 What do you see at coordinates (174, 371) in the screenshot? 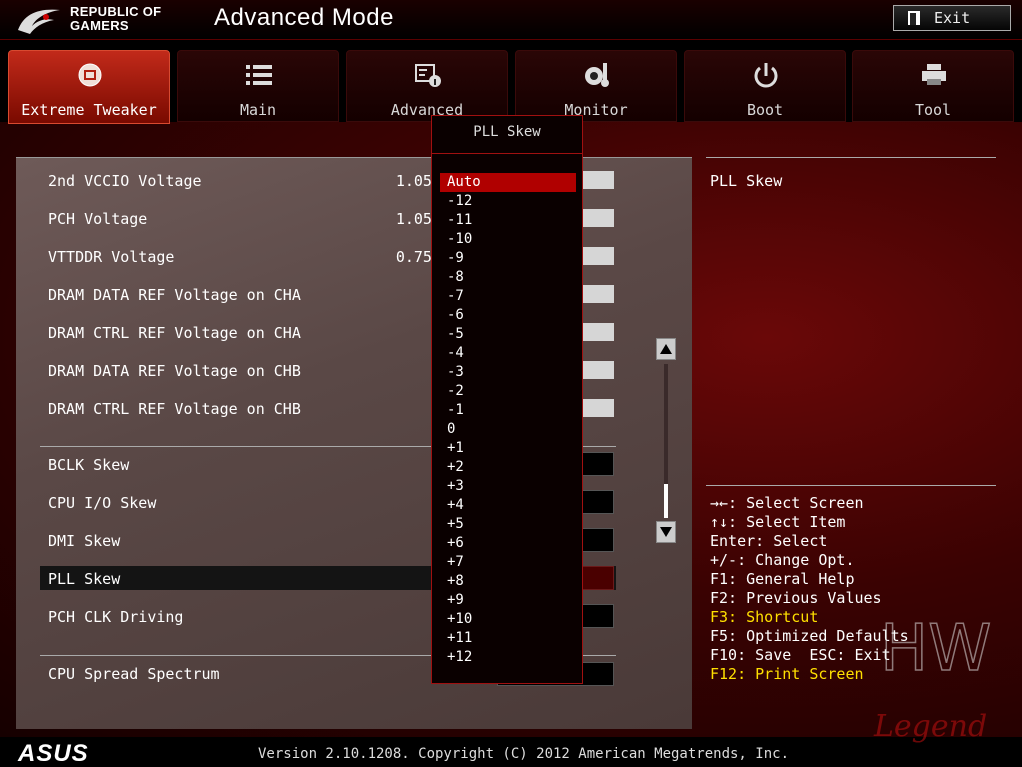
I see `setting-label: DRAM DATA REF Voltage on CHB` at bounding box center [174, 371].